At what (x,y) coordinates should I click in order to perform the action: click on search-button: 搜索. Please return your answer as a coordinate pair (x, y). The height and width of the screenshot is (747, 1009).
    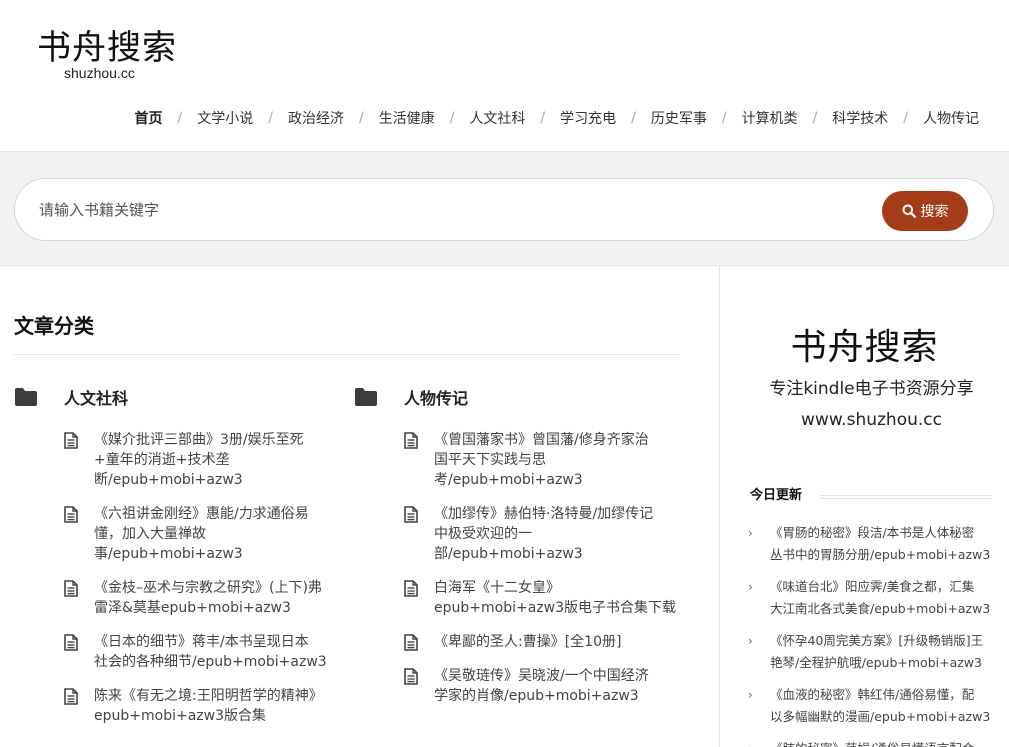
    Looking at the image, I should click on (925, 211).